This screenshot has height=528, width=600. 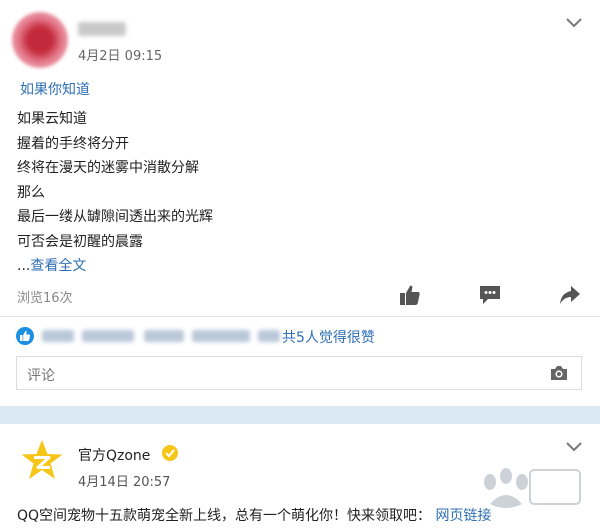 What do you see at coordinates (114, 455) in the screenshot?
I see `author-name: 官方Qzone` at bounding box center [114, 455].